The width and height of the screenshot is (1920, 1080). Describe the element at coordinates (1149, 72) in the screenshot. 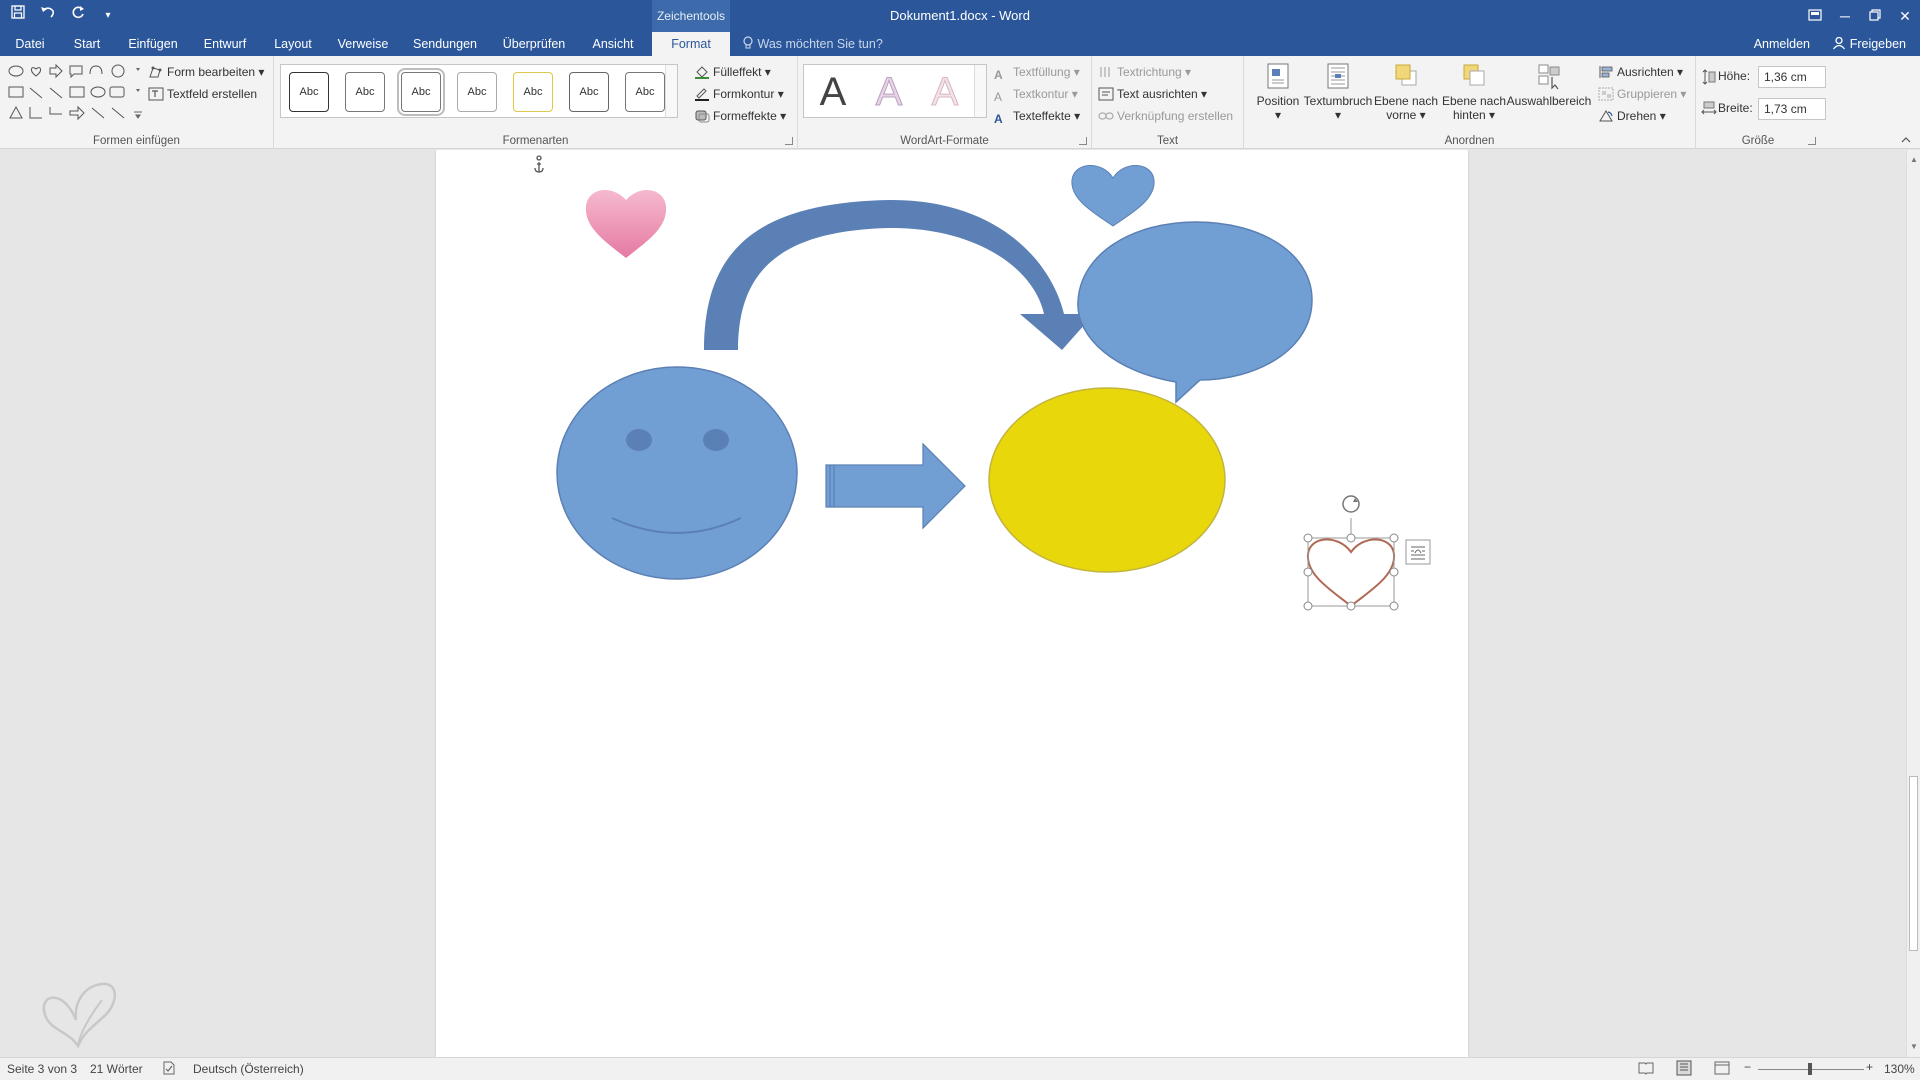

I see `textrichtung-label: Textrichtung` at that location.